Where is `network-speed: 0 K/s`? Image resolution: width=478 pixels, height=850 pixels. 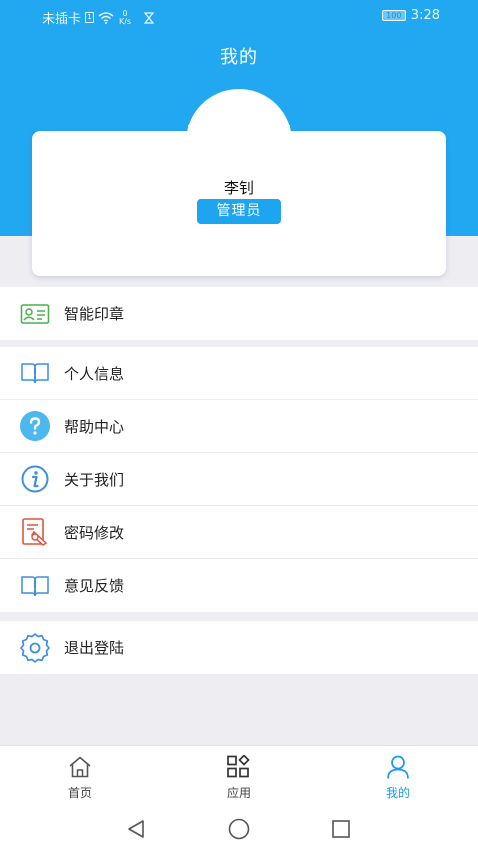 network-speed: 0 K/s is located at coordinates (125, 17).